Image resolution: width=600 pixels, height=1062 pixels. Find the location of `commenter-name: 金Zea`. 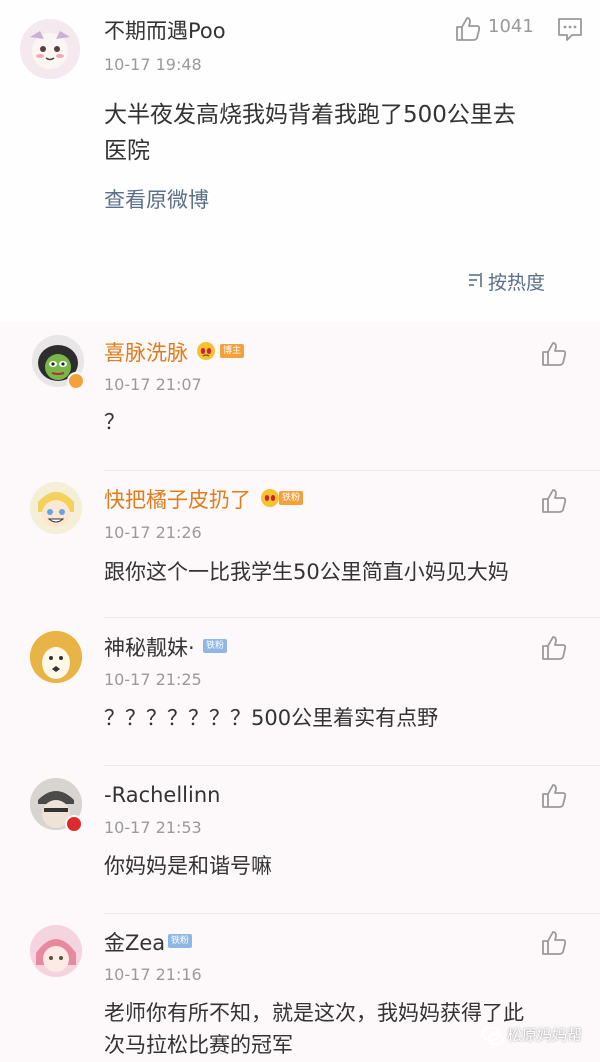

commenter-name: 金Zea is located at coordinates (134, 943).